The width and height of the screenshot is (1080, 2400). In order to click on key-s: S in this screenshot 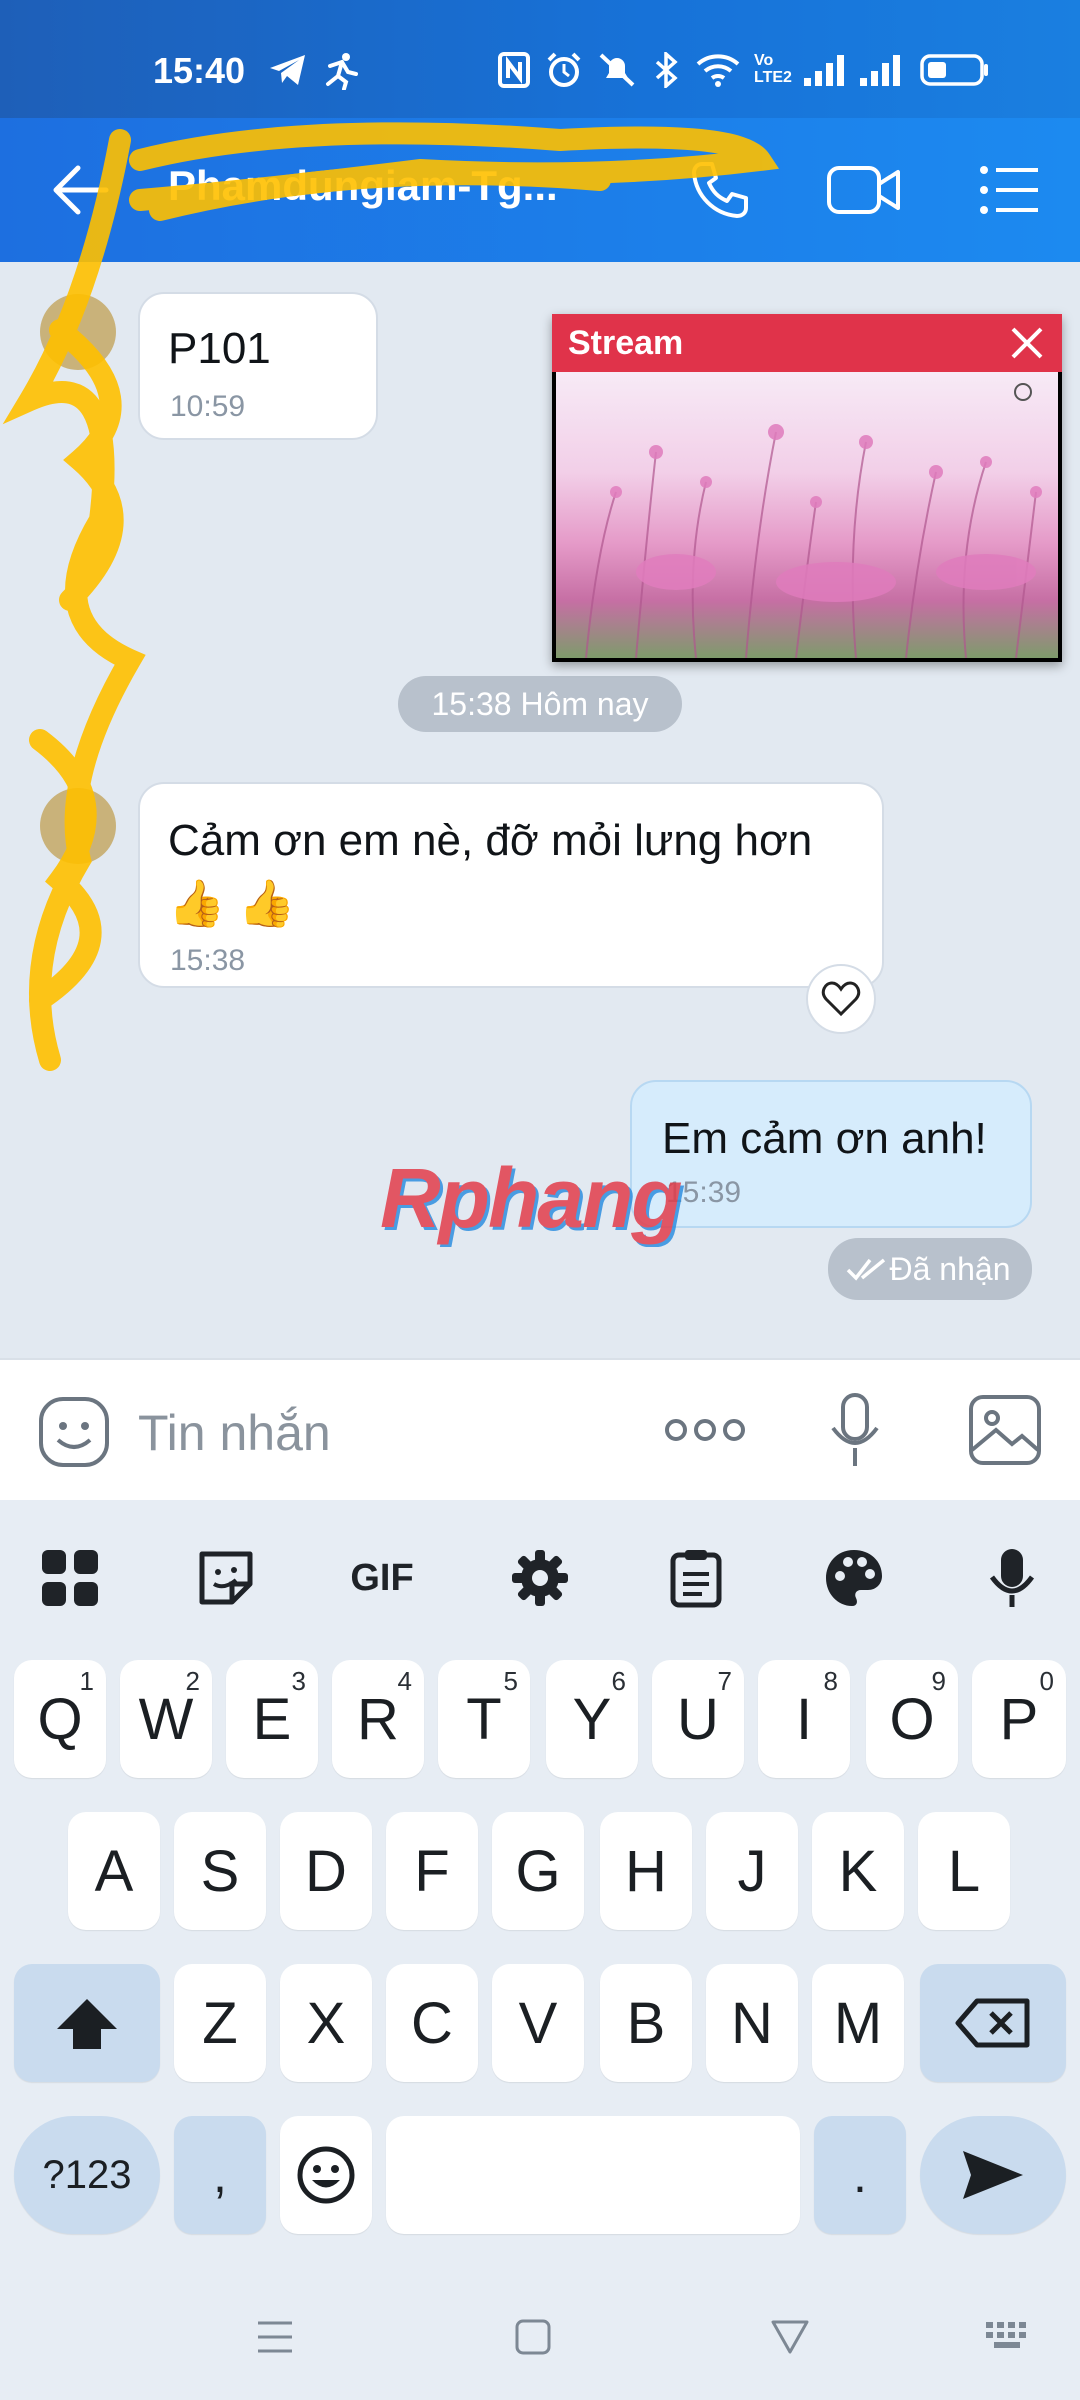, I will do `click(220, 1871)`.